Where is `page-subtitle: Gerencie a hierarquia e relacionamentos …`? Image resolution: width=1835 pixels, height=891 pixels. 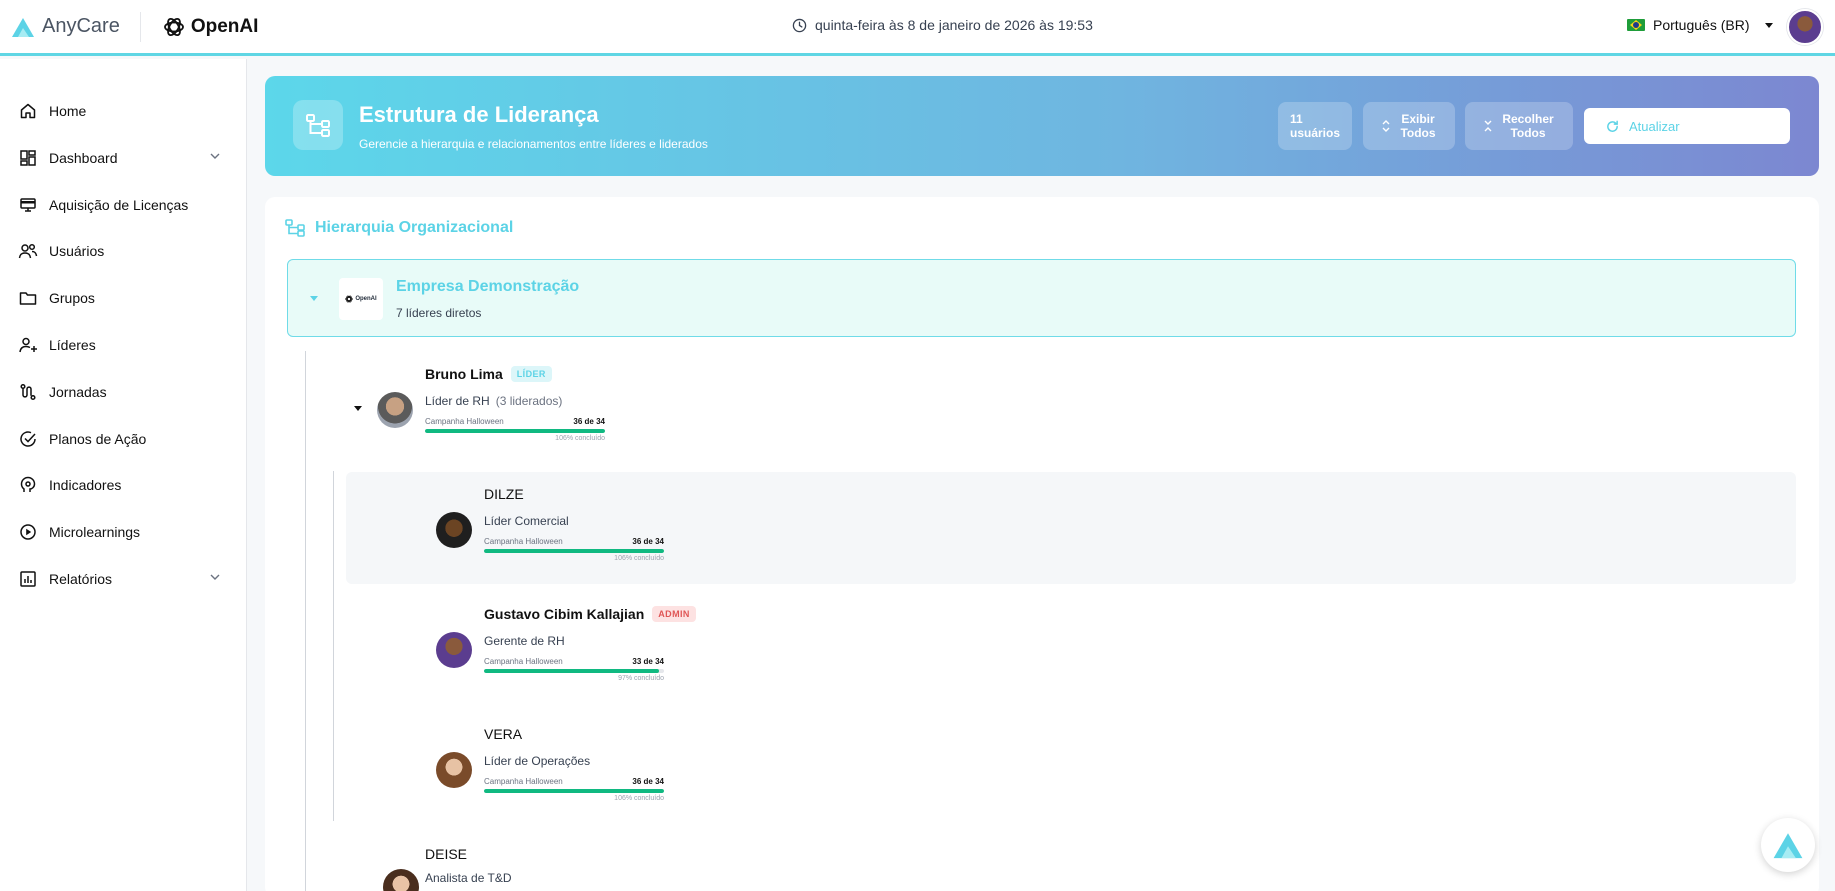 page-subtitle: Gerencie a hierarquia e relacionamentos … is located at coordinates (533, 144).